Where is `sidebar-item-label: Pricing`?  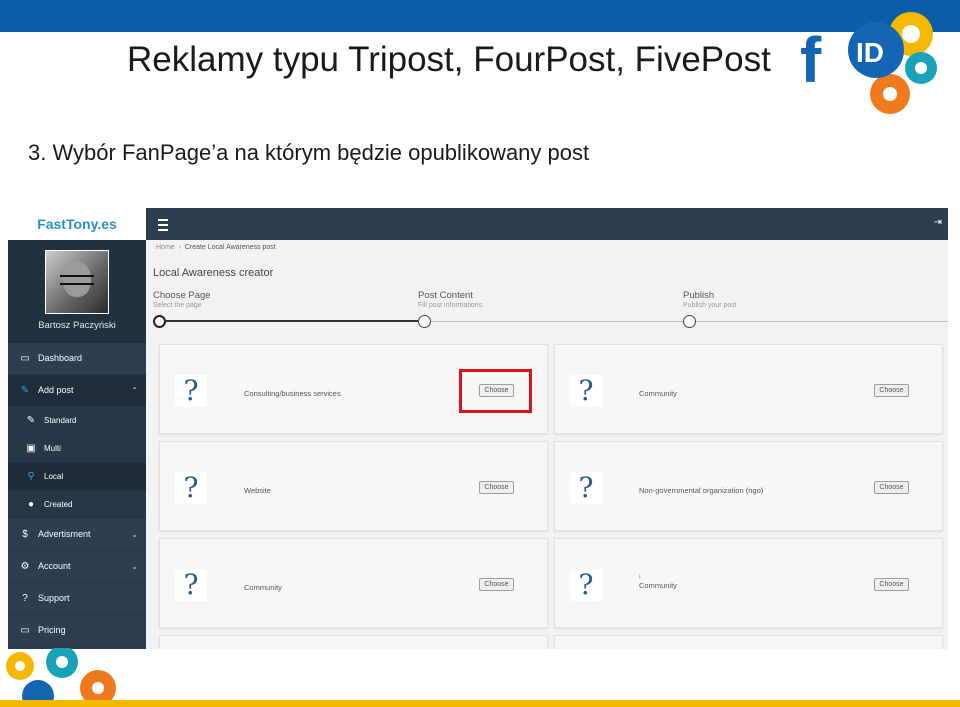
sidebar-item-label: Pricing is located at coordinates (52, 630).